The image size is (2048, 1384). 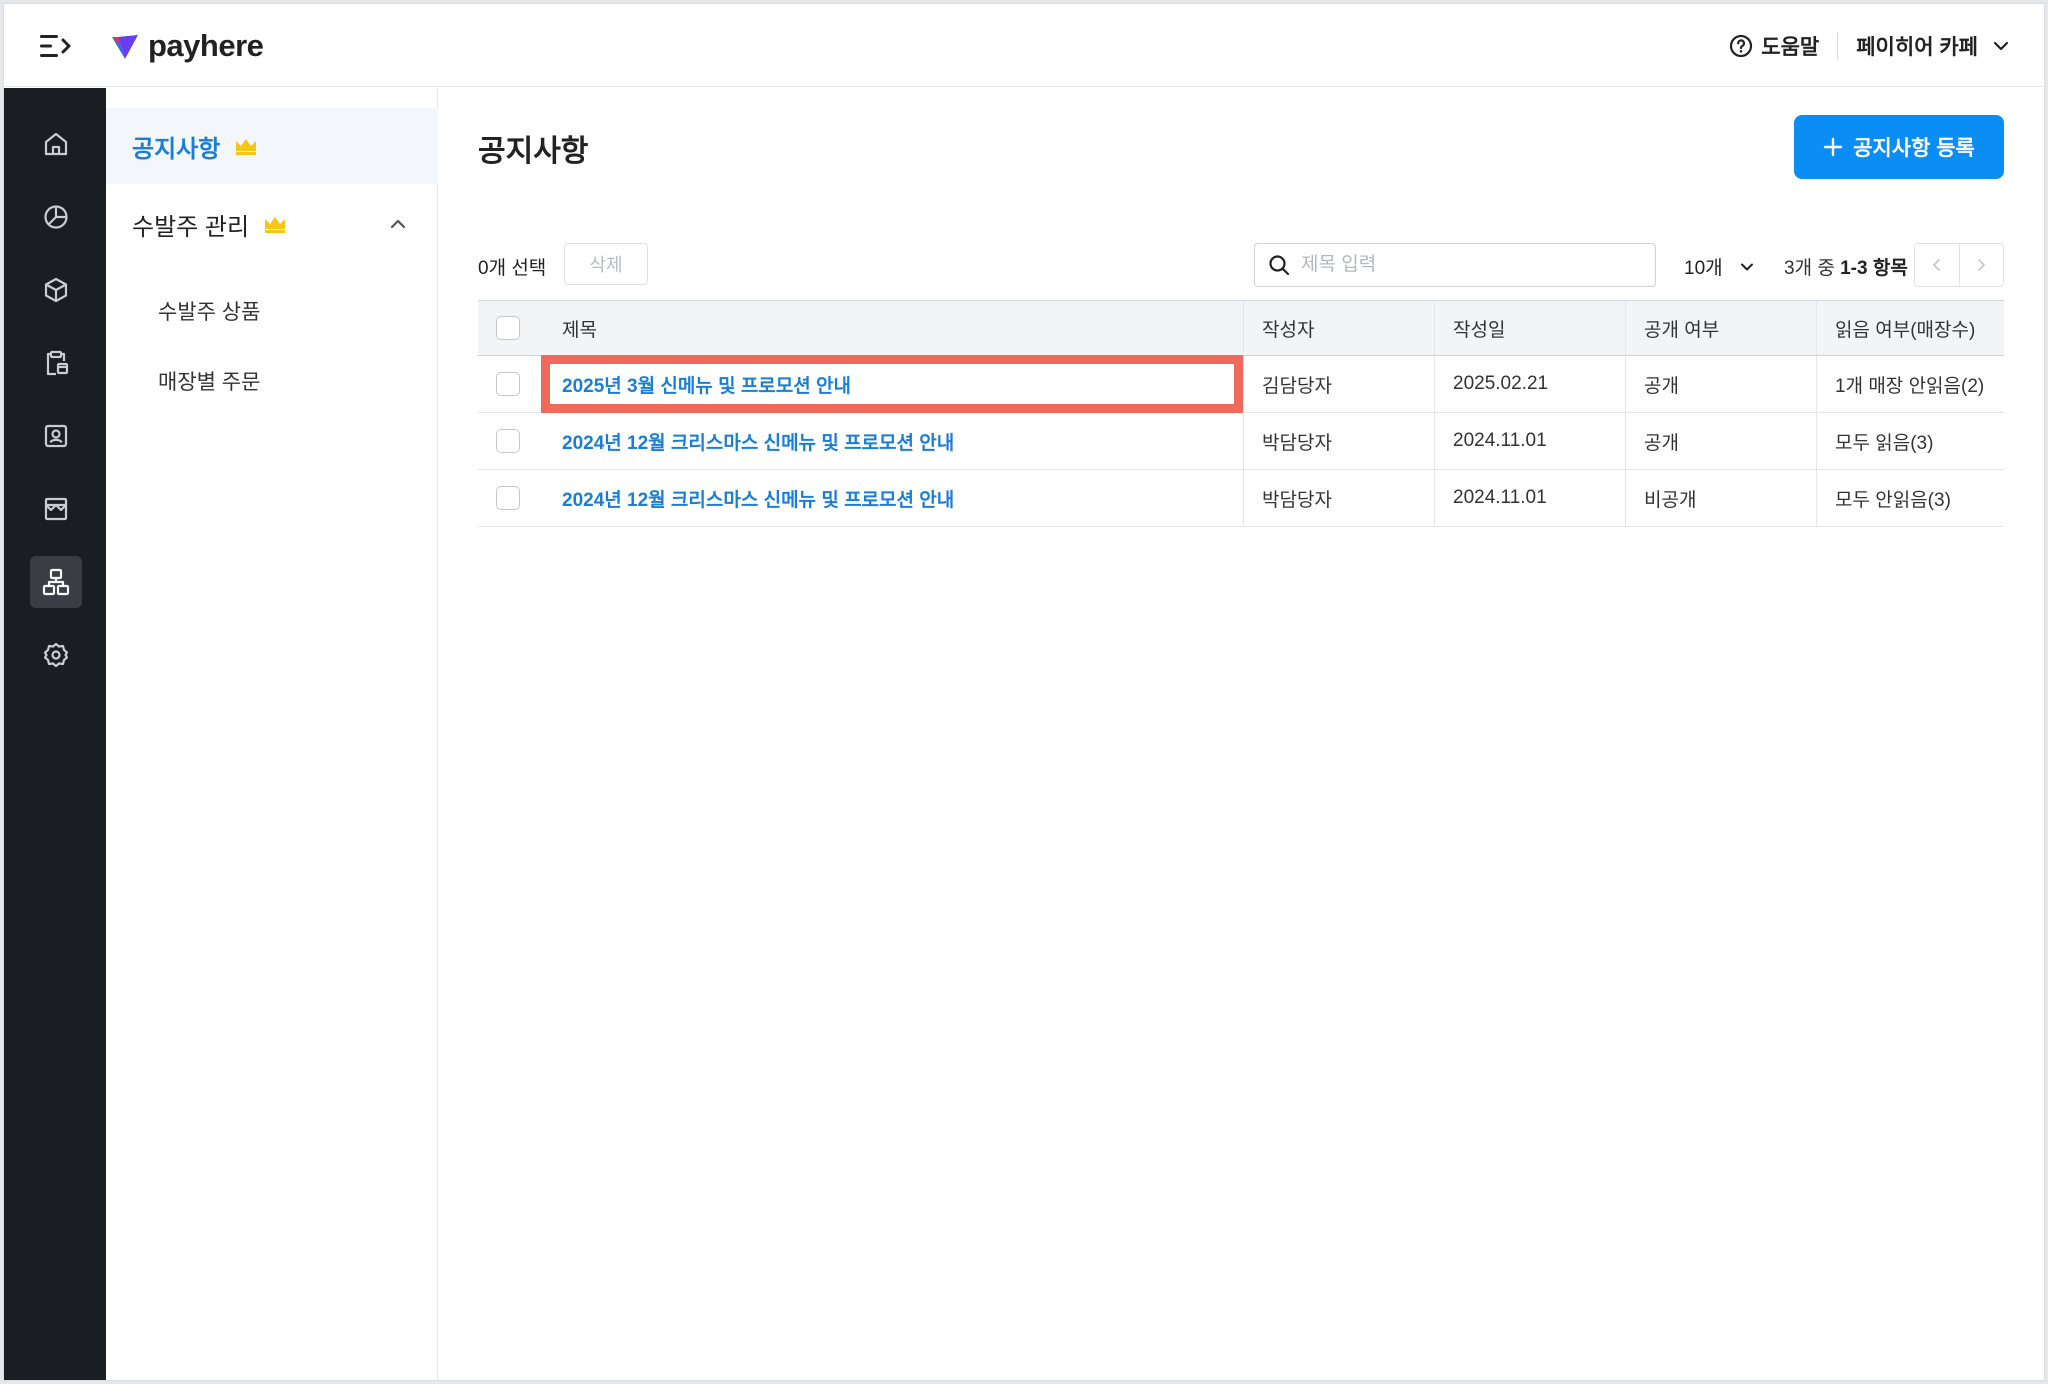 What do you see at coordinates (1338, 384) in the screenshot?
I see `author-cell: 김담당자` at bounding box center [1338, 384].